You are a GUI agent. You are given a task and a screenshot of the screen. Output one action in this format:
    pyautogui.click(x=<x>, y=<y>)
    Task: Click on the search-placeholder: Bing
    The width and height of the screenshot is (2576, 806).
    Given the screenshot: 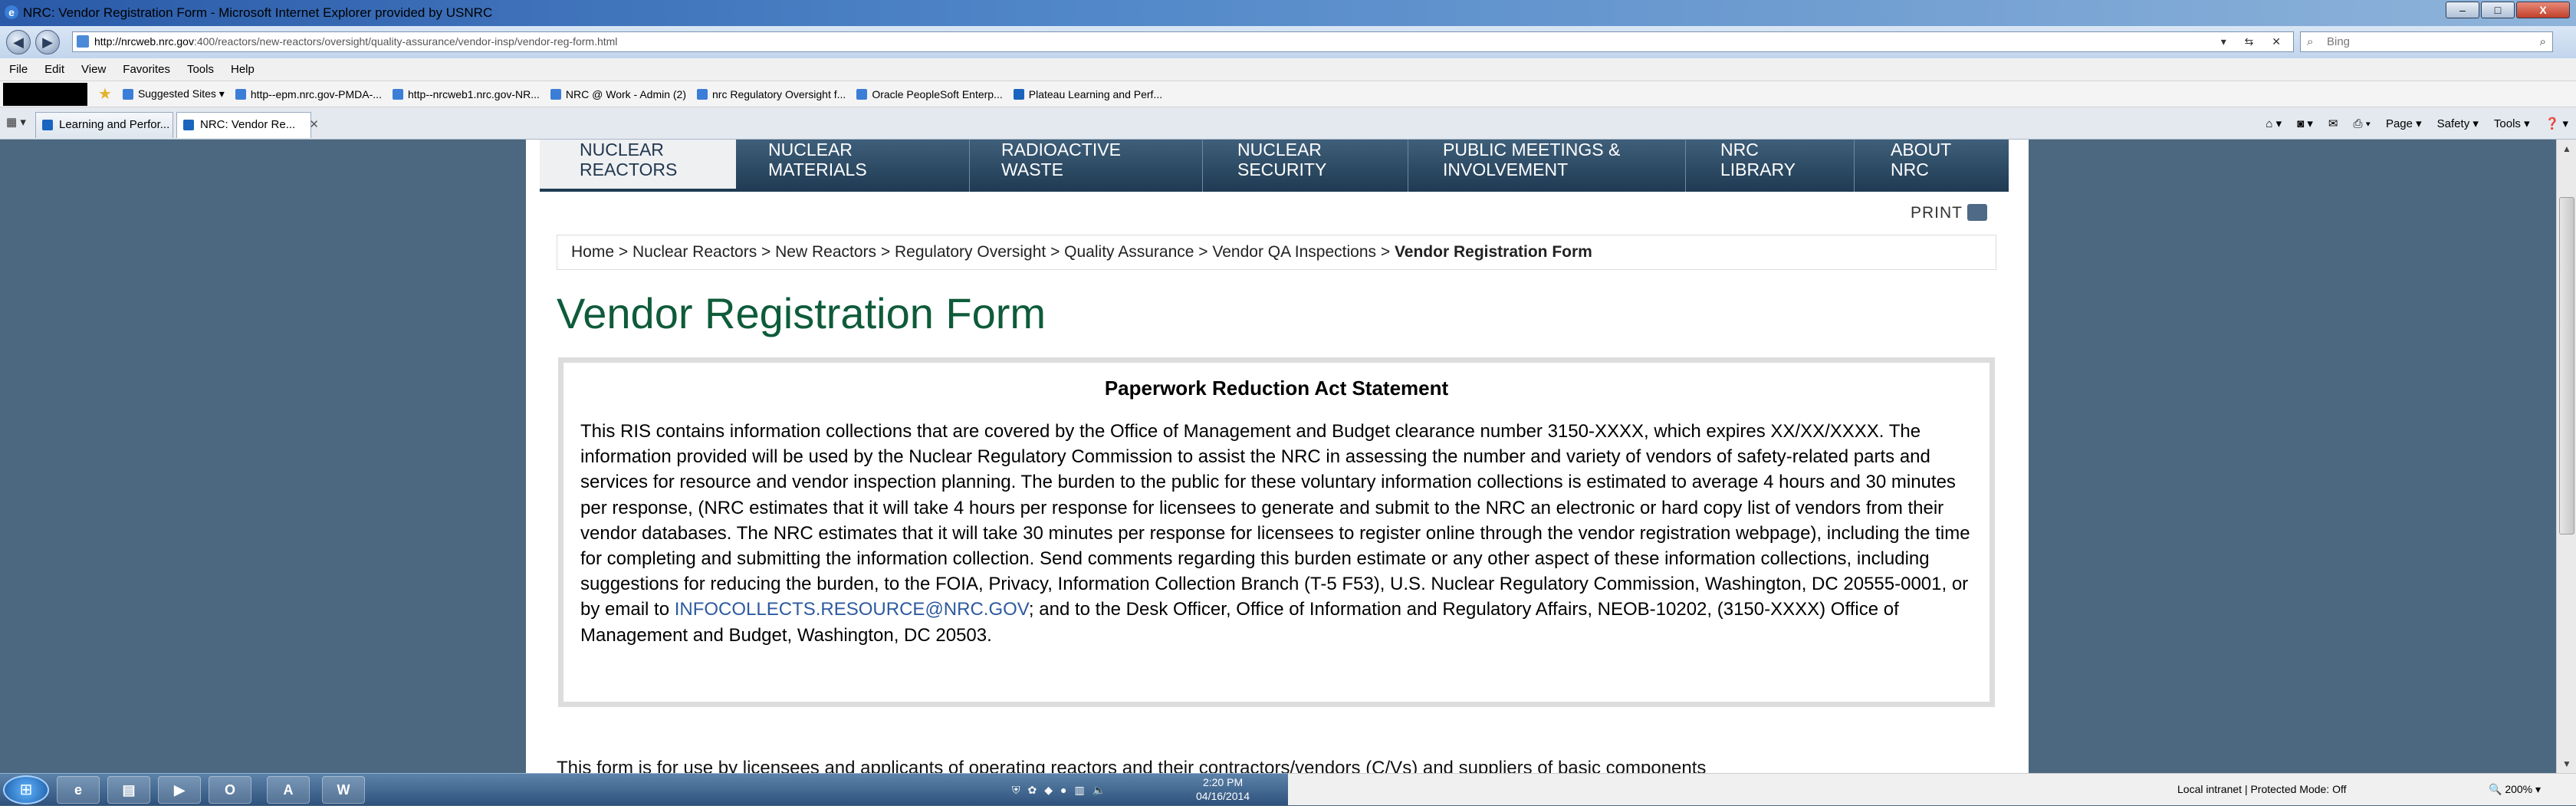 What is the action you would take?
    pyautogui.click(x=2339, y=42)
    